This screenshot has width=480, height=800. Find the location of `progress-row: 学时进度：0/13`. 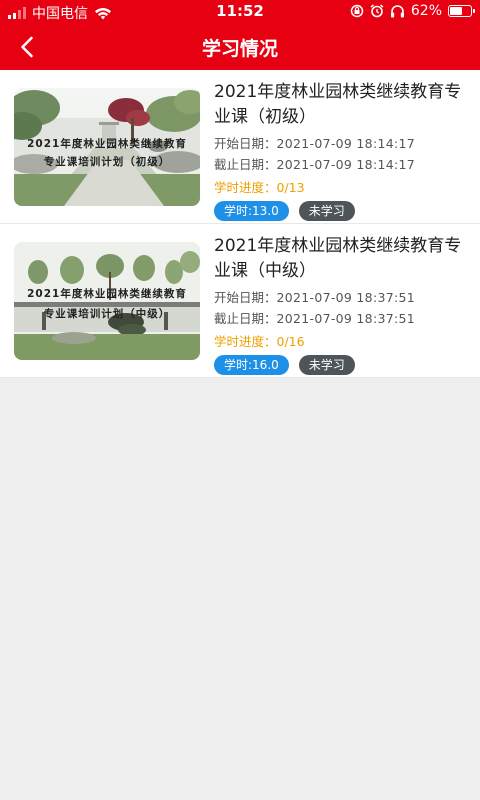

progress-row: 学时进度：0/13 is located at coordinates (342, 187).